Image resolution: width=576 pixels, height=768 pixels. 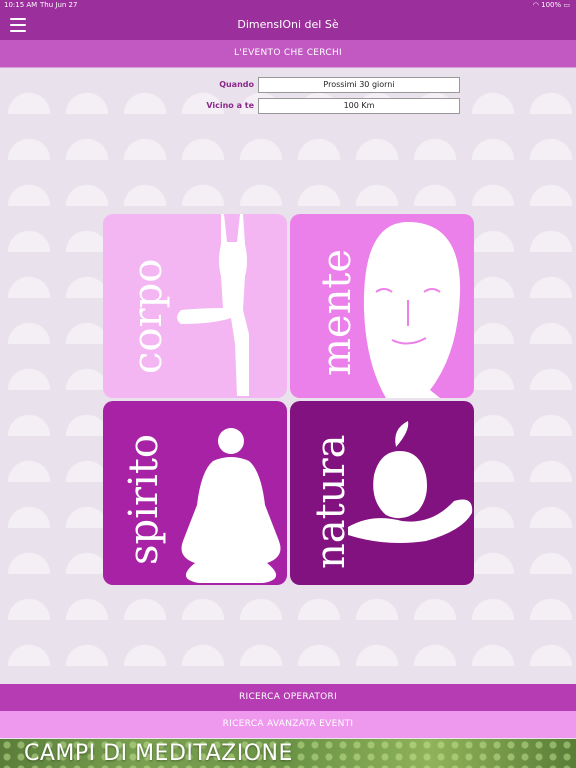 I want to click on search-operators-button: RICERCA OPERATORI, so click(x=288, y=697).